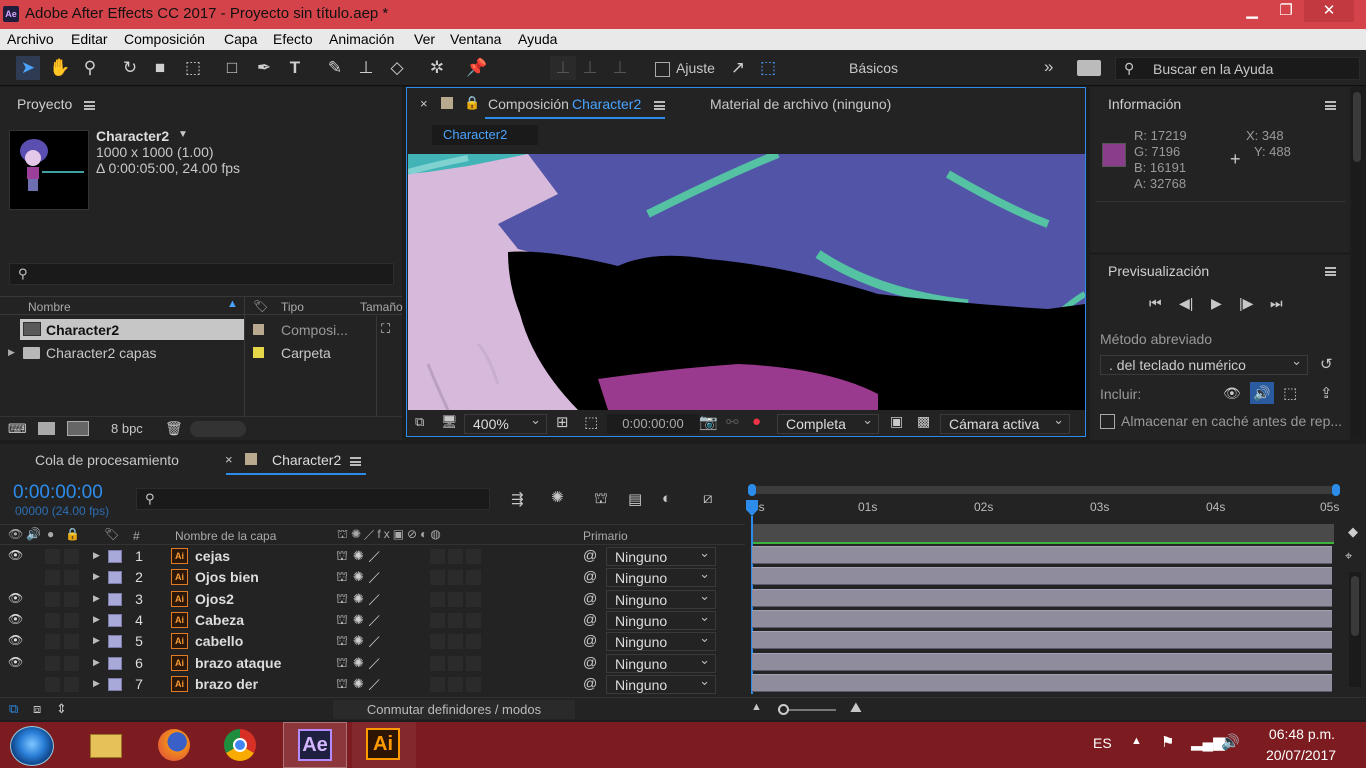  What do you see at coordinates (219, 641) in the screenshot?
I see `layer-name: cabello` at bounding box center [219, 641].